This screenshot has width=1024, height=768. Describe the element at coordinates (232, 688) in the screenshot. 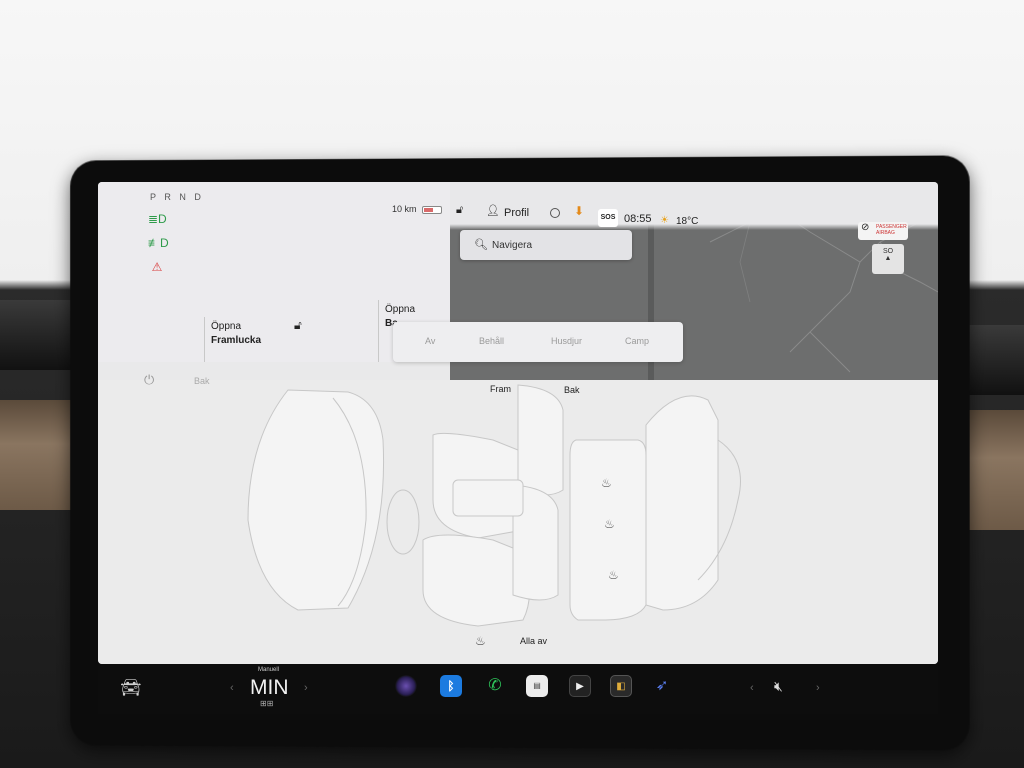

I see `temp-decrease-chevron-icon: ‹` at that location.